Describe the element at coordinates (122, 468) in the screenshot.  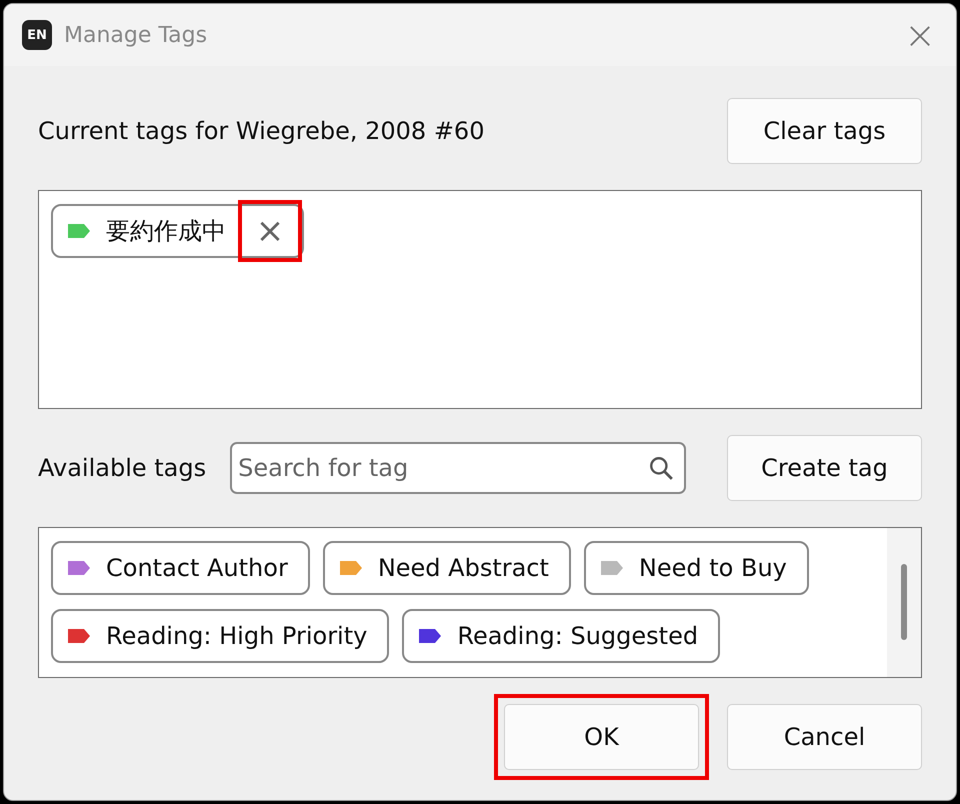
I see `available-tags-label: Available tags` at that location.